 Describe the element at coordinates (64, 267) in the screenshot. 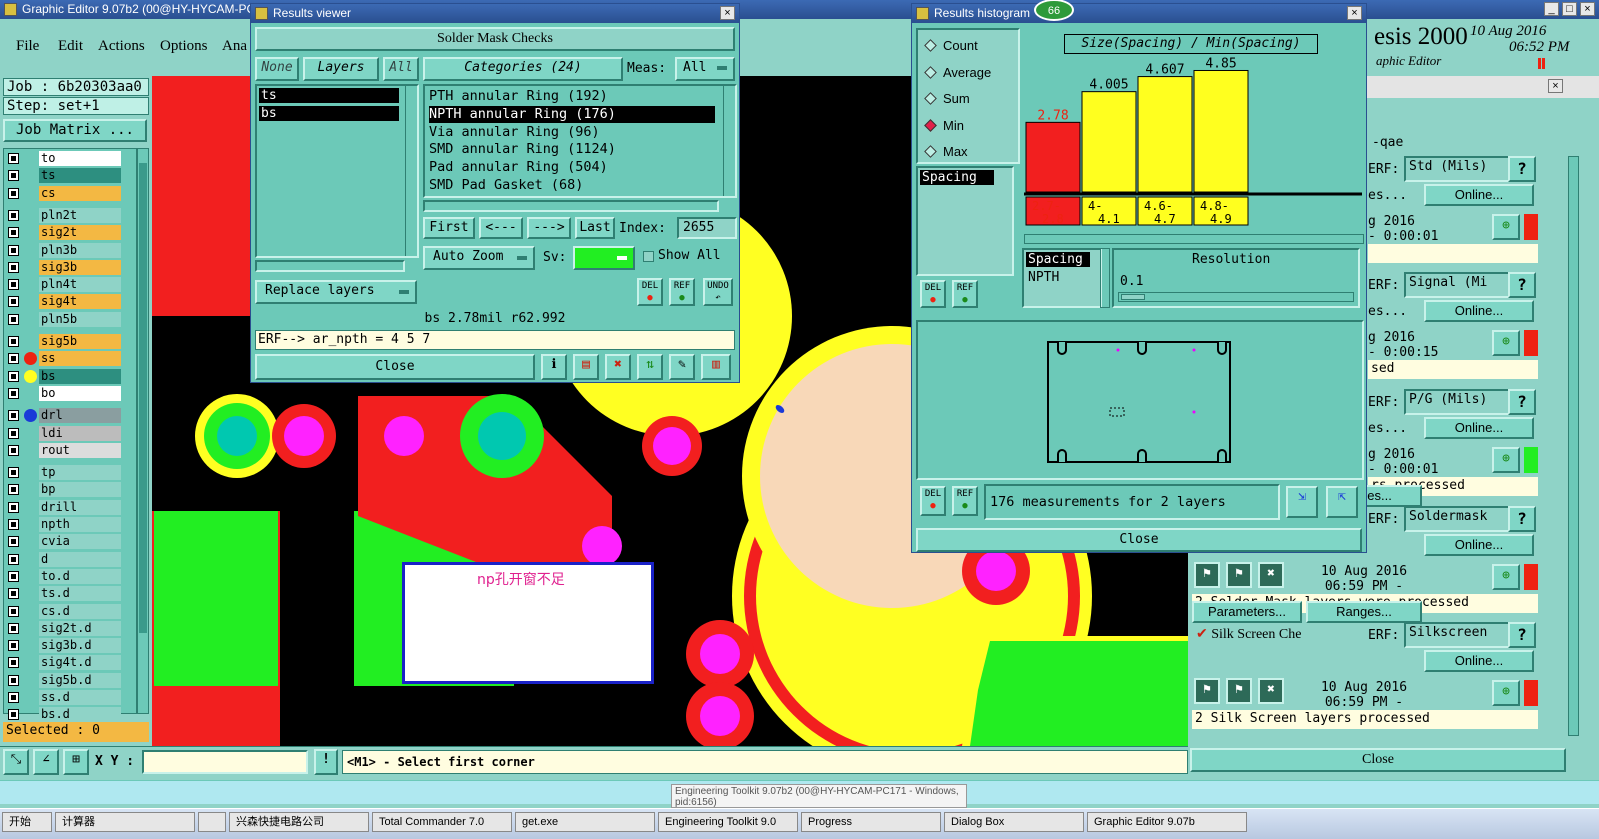

I see `layer-row-sig3b: sig3b` at that location.